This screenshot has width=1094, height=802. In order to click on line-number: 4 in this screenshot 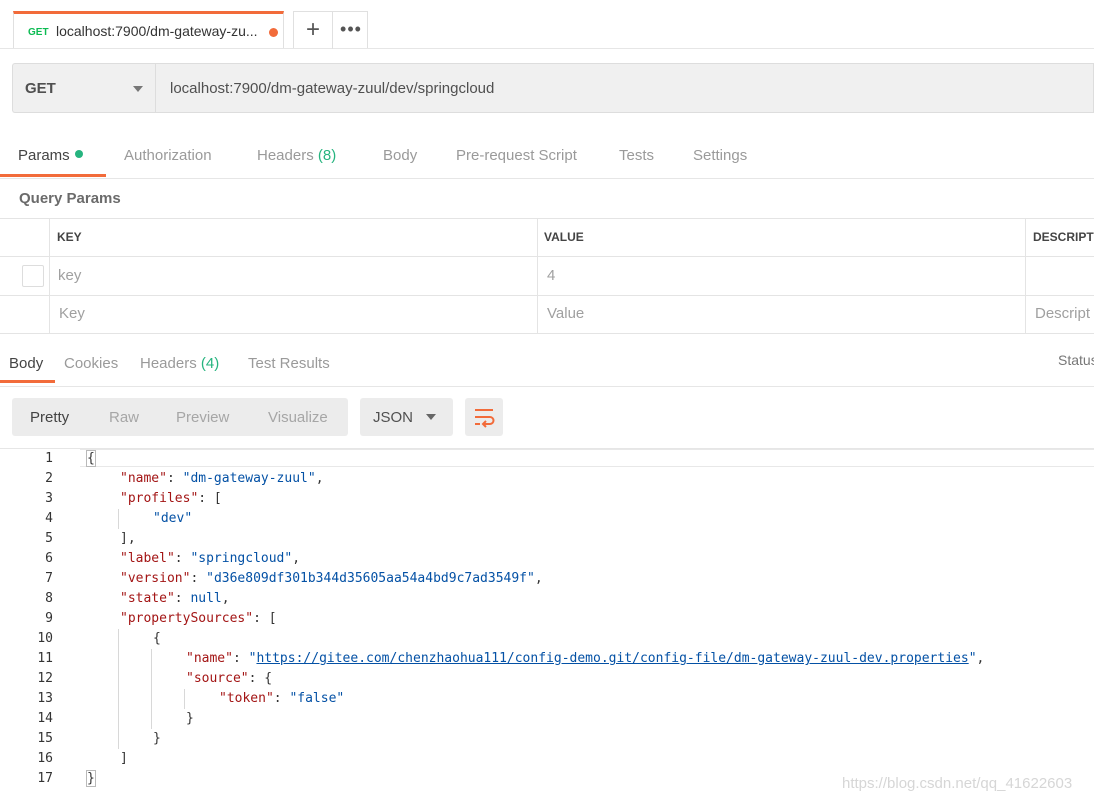, I will do `click(49, 518)`.